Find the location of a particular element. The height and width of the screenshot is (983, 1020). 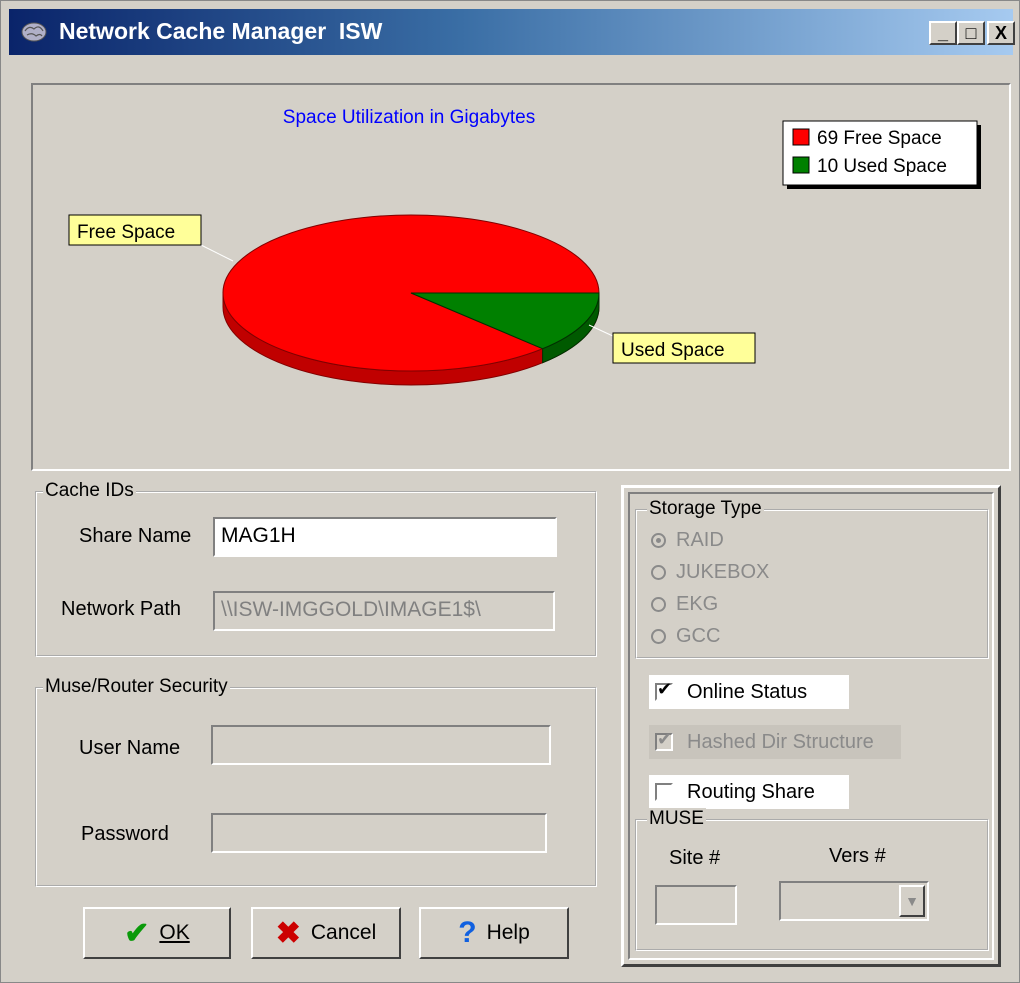

routing-share-label: Routing Share is located at coordinates (751, 791).